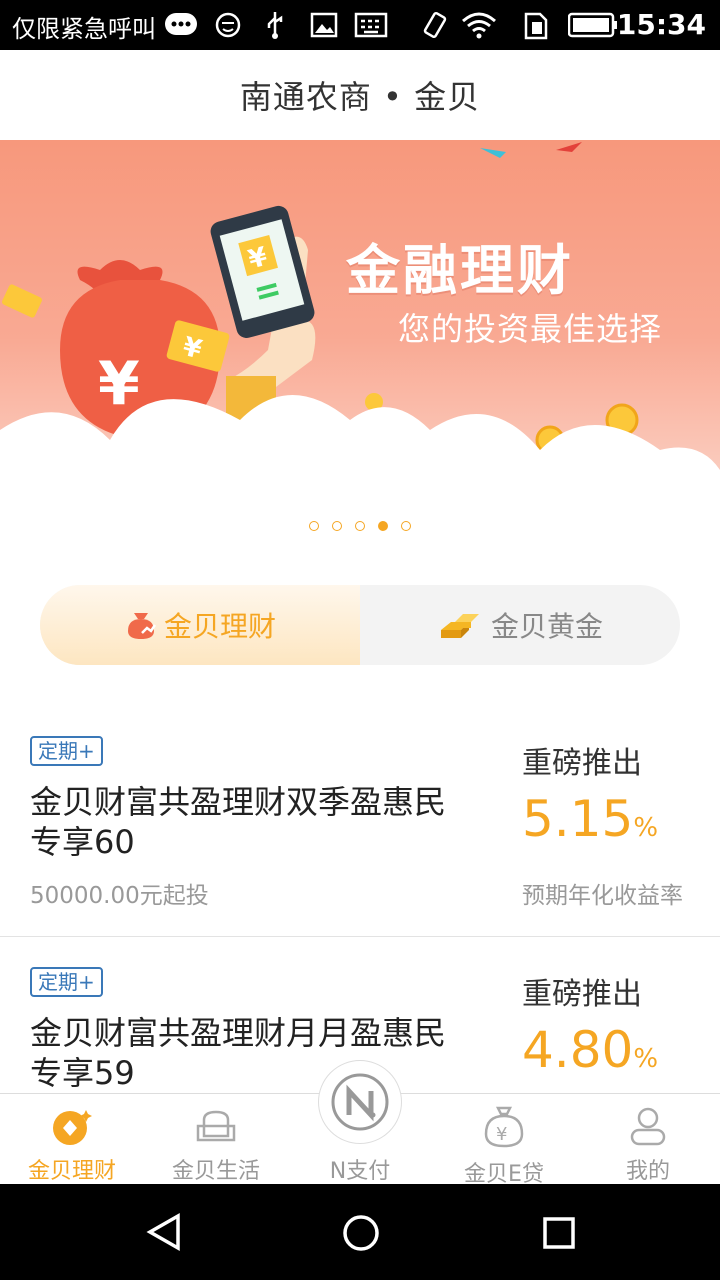  I want to click on status-bar: 仅限紧急呼叫 15:34, so click(360, 25).